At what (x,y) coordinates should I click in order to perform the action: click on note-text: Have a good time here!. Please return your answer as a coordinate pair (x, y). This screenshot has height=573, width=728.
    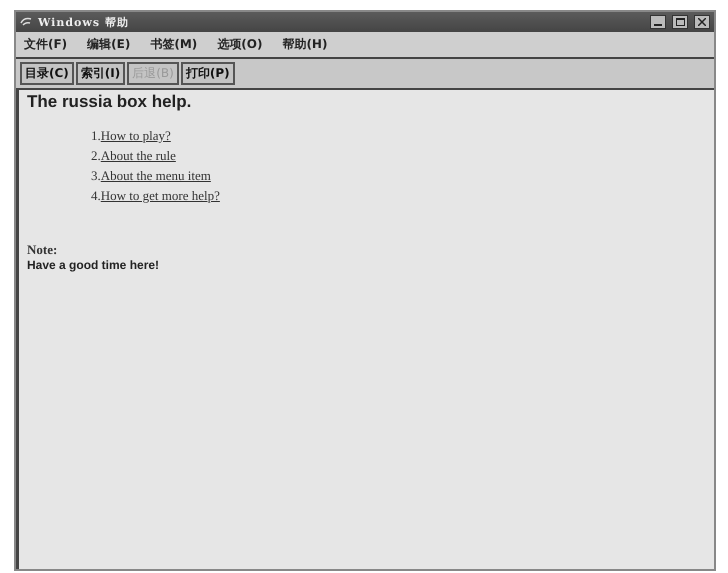
    Looking at the image, I should click on (93, 265).